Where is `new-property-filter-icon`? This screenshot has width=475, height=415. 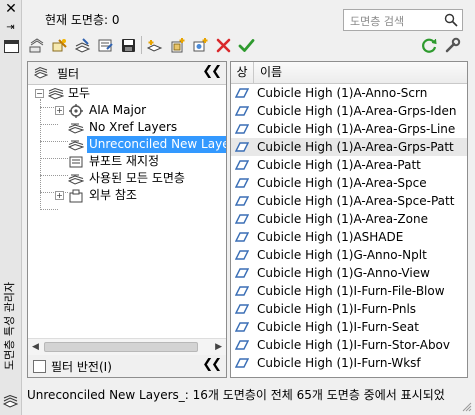 new-property-filter-icon is located at coordinates (36, 44).